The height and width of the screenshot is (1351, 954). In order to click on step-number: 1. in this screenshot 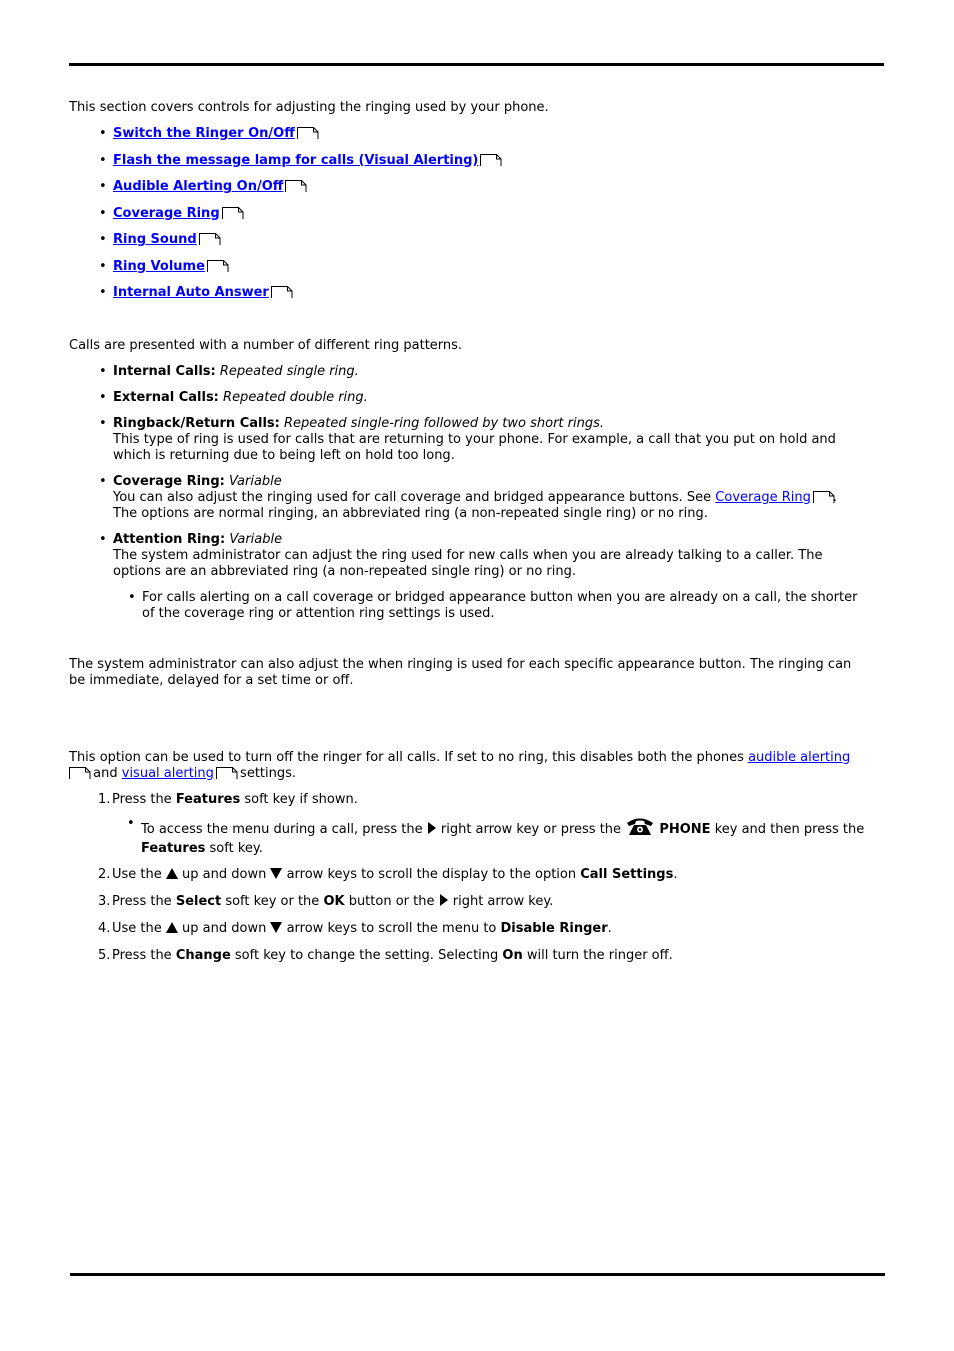, I will do `click(104, 799)`.